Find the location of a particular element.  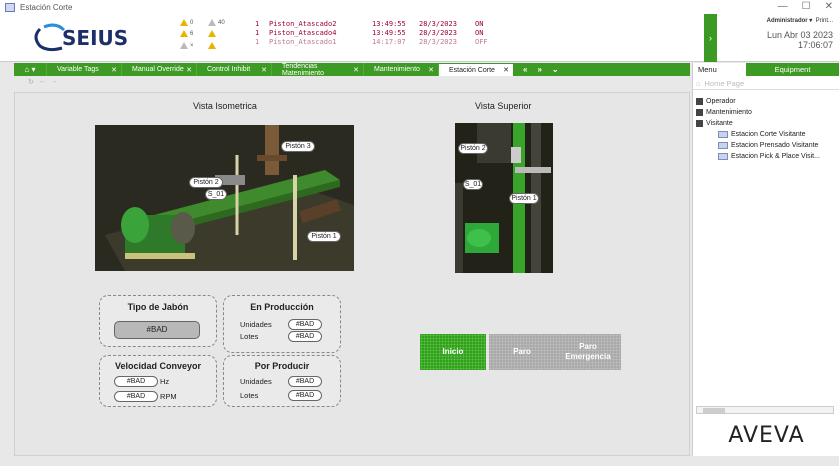

tree-item-operador: Operador is located at coordinates (767, 101).